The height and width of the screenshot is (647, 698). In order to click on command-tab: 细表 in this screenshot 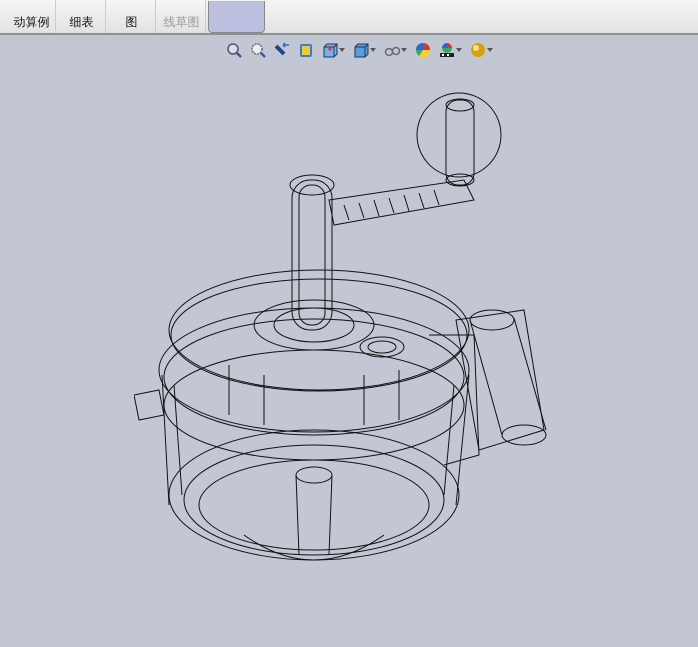, I will do `click(82, 16)`.